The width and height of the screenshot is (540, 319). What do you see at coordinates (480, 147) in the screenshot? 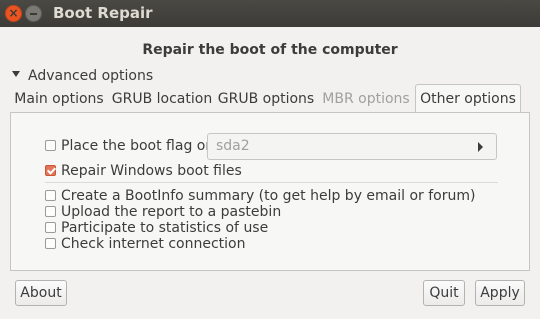
I see `chevron-right-icon` at bounding box center [480, 147].